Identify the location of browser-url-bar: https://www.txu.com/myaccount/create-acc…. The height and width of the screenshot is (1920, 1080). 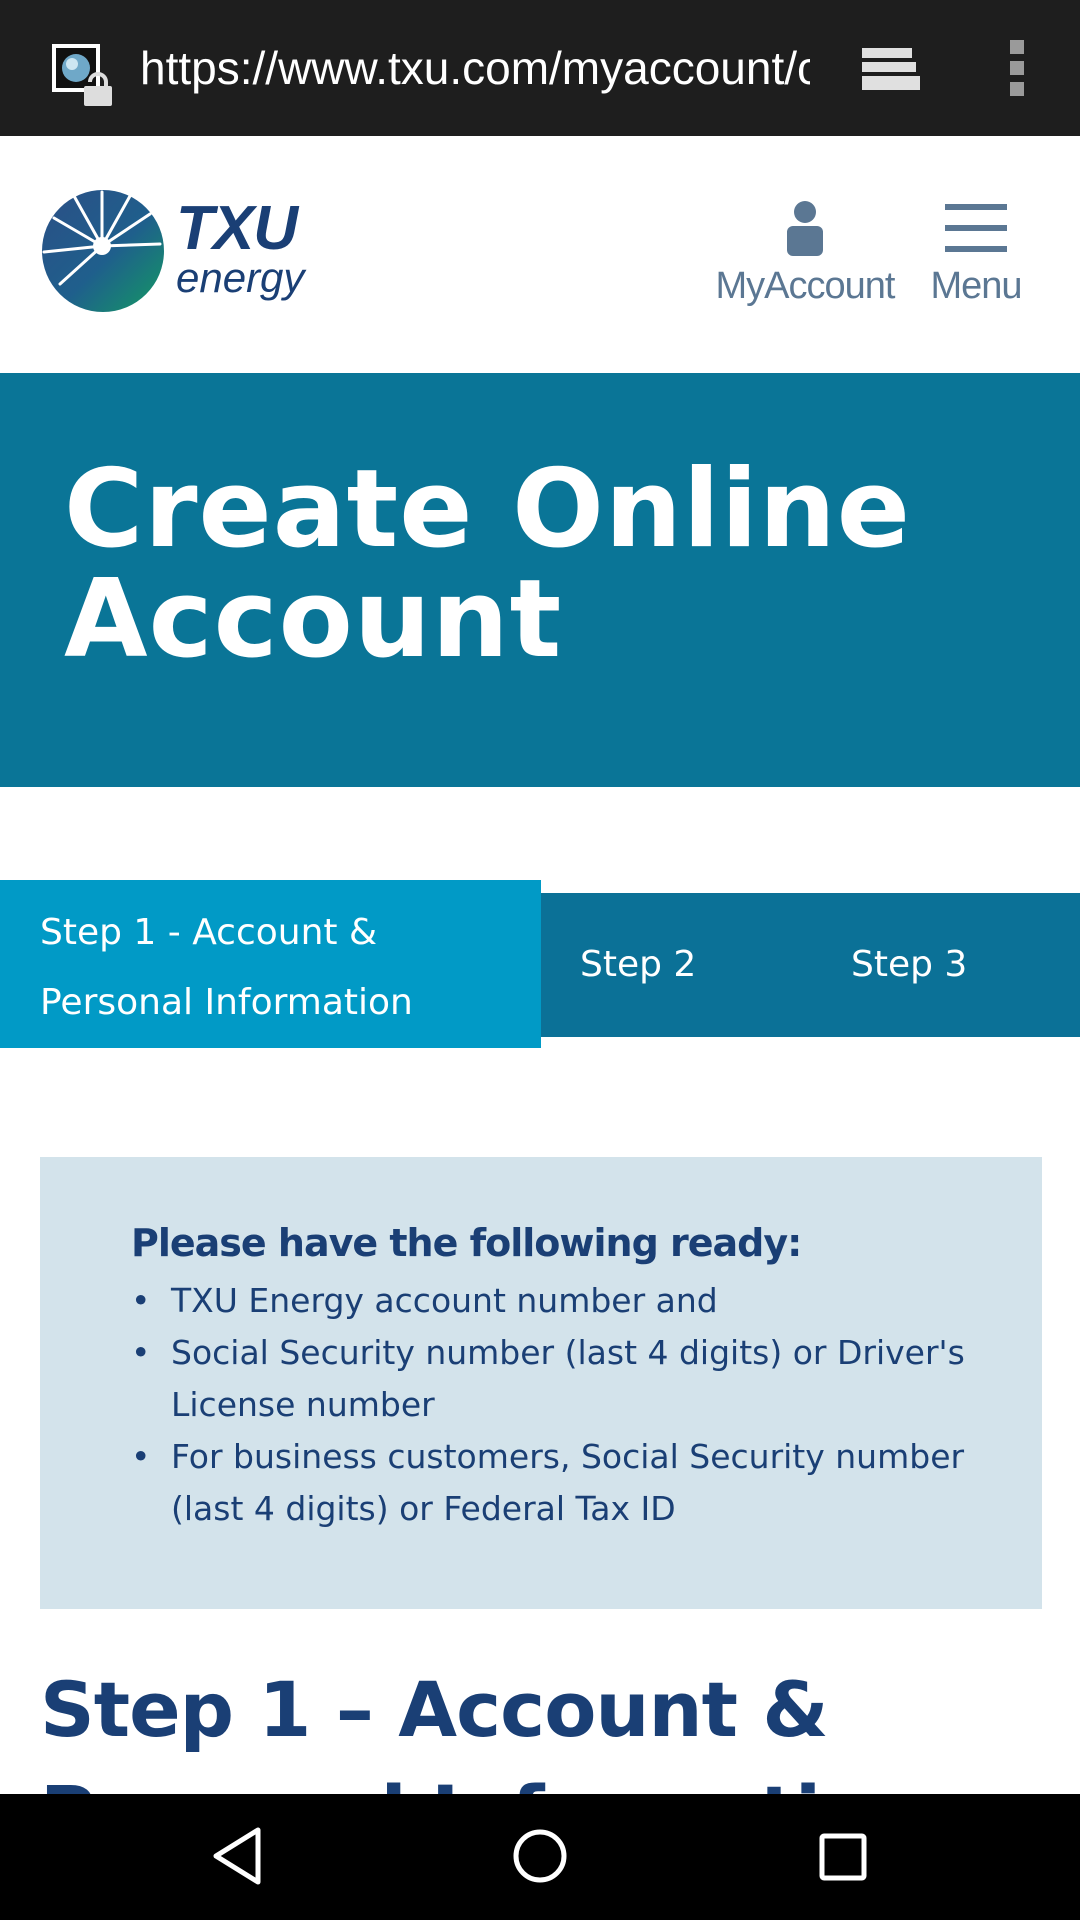
(540, 68).